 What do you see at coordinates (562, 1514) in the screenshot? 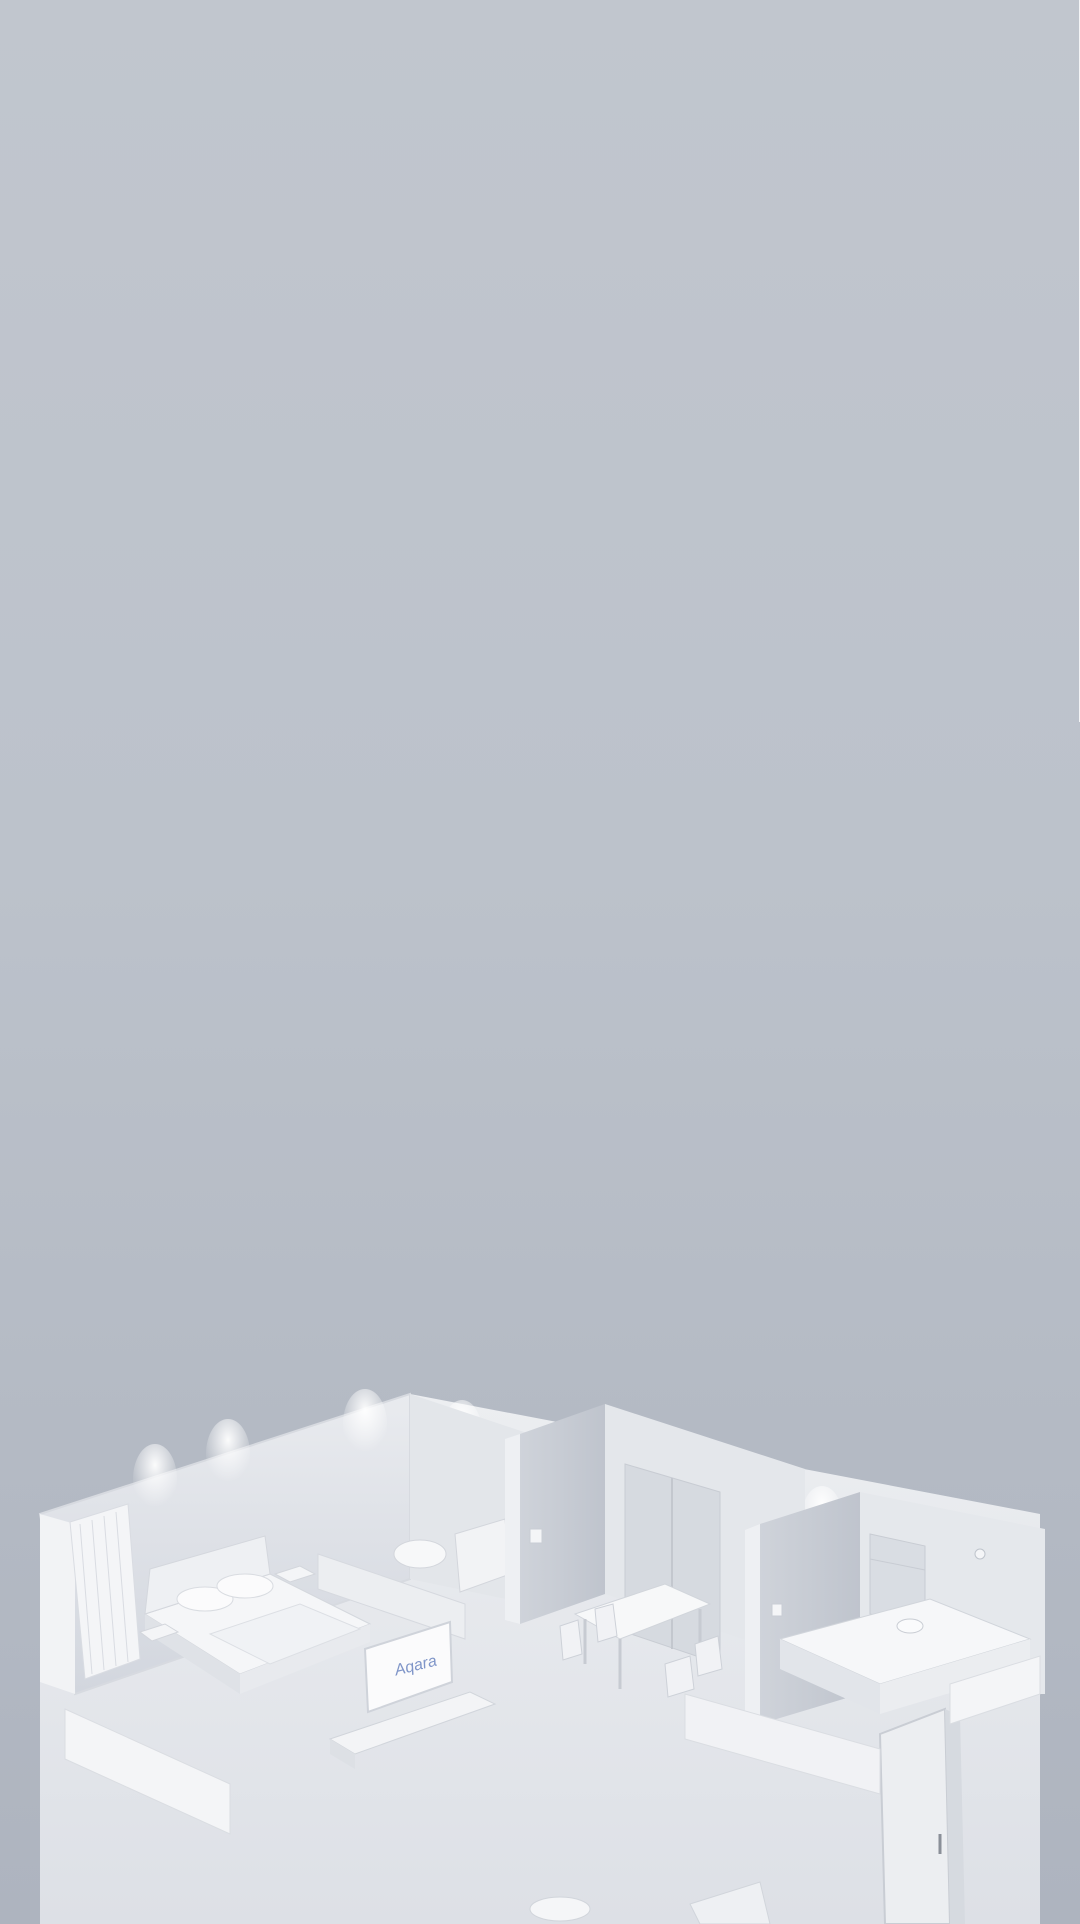
I see `center-wall` at bounding box center [562, 1514].